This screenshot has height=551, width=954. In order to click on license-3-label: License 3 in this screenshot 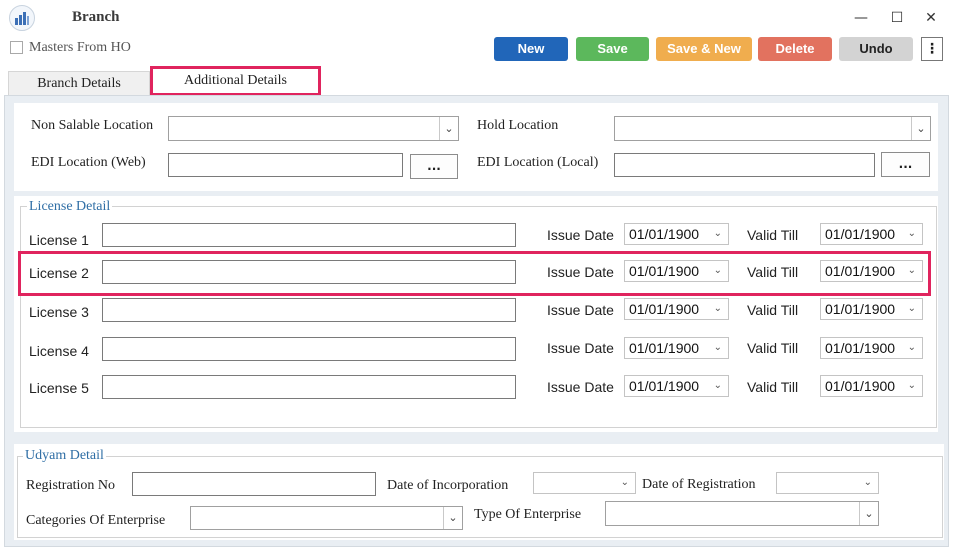, I will do `click(59, 312)`.